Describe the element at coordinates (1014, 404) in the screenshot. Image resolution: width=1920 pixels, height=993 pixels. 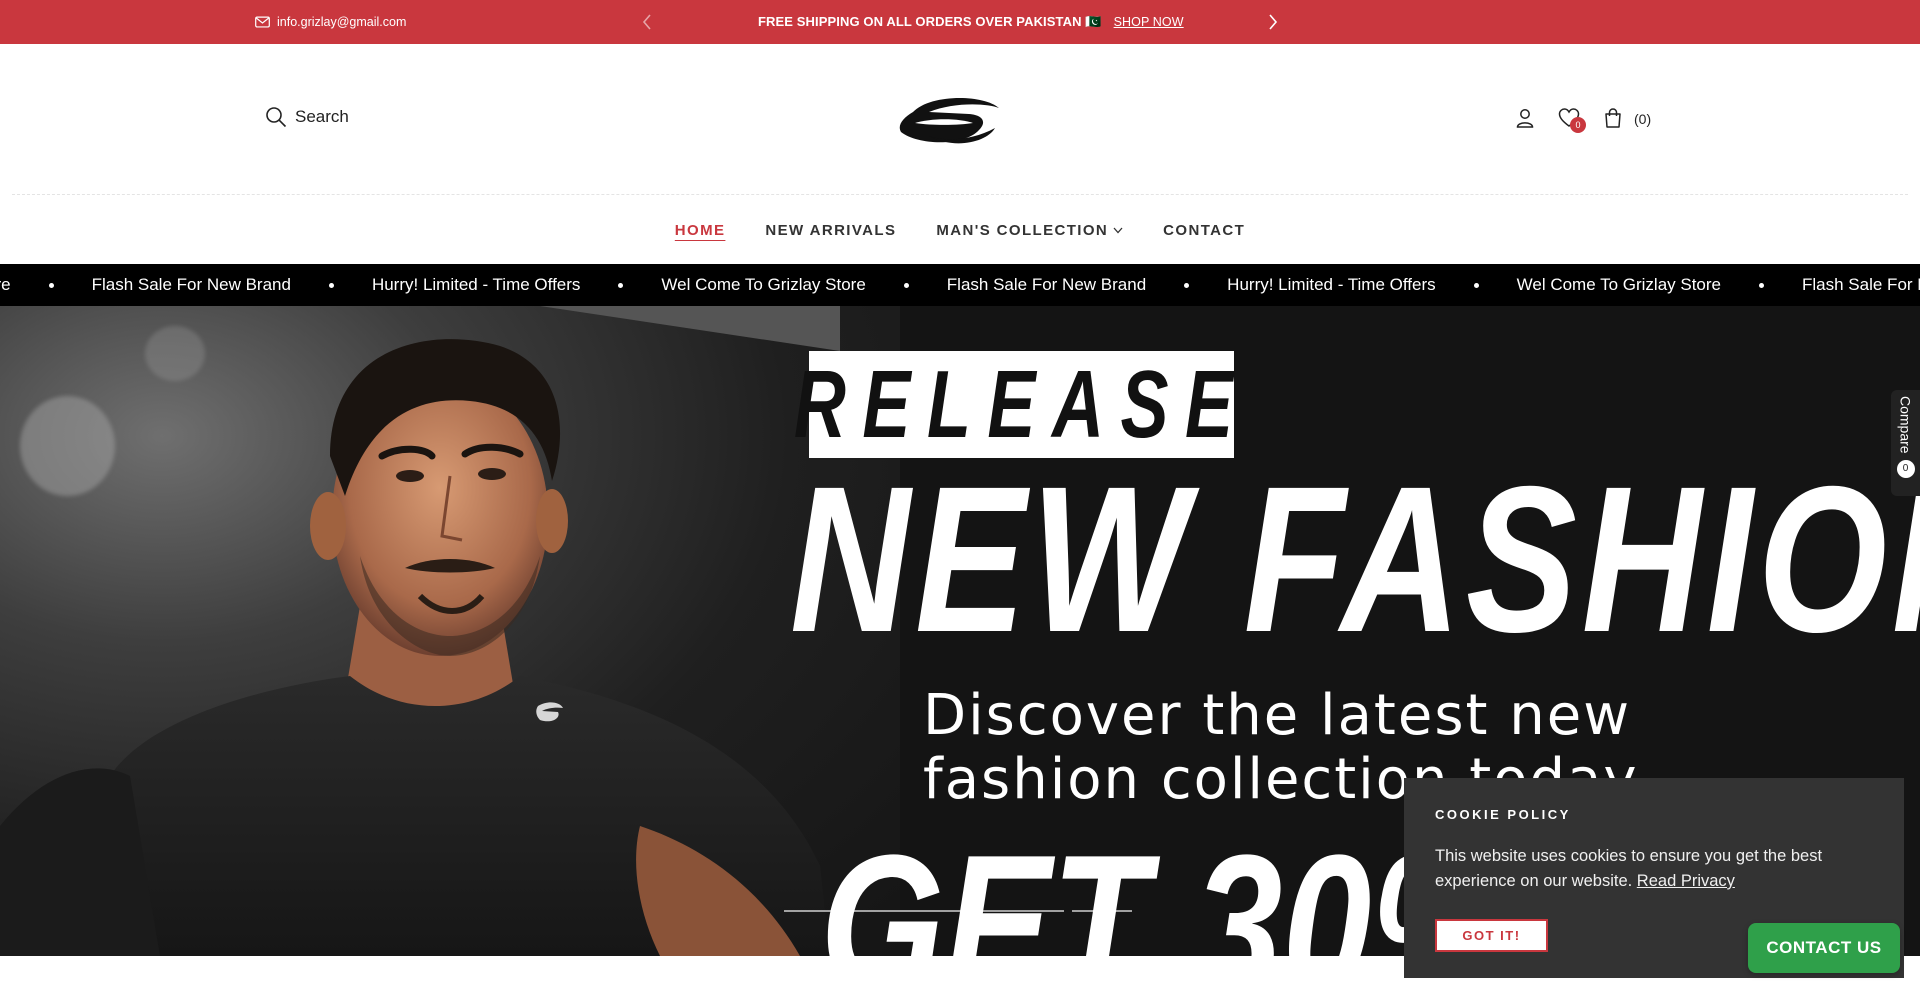
I see `hero-release-label: RELEASE` at that location.